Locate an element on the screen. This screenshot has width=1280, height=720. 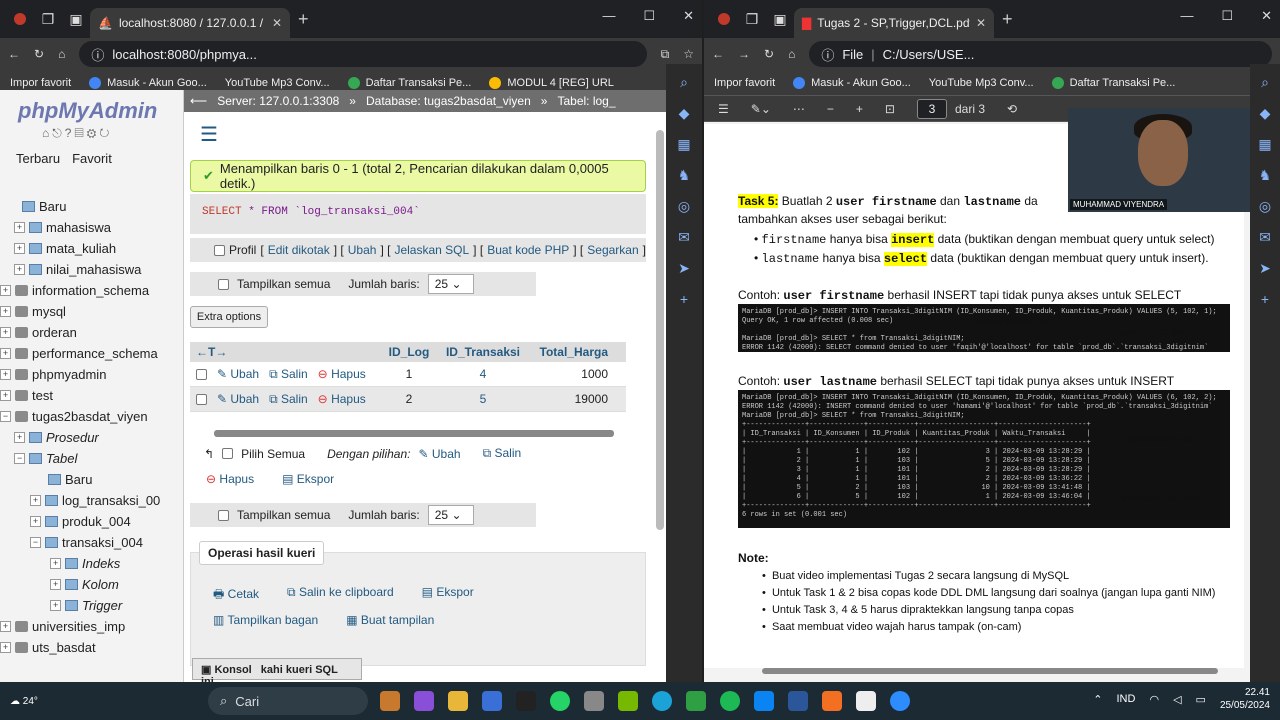
settings-icon: ⚙ is located at coordinates (93, 133).